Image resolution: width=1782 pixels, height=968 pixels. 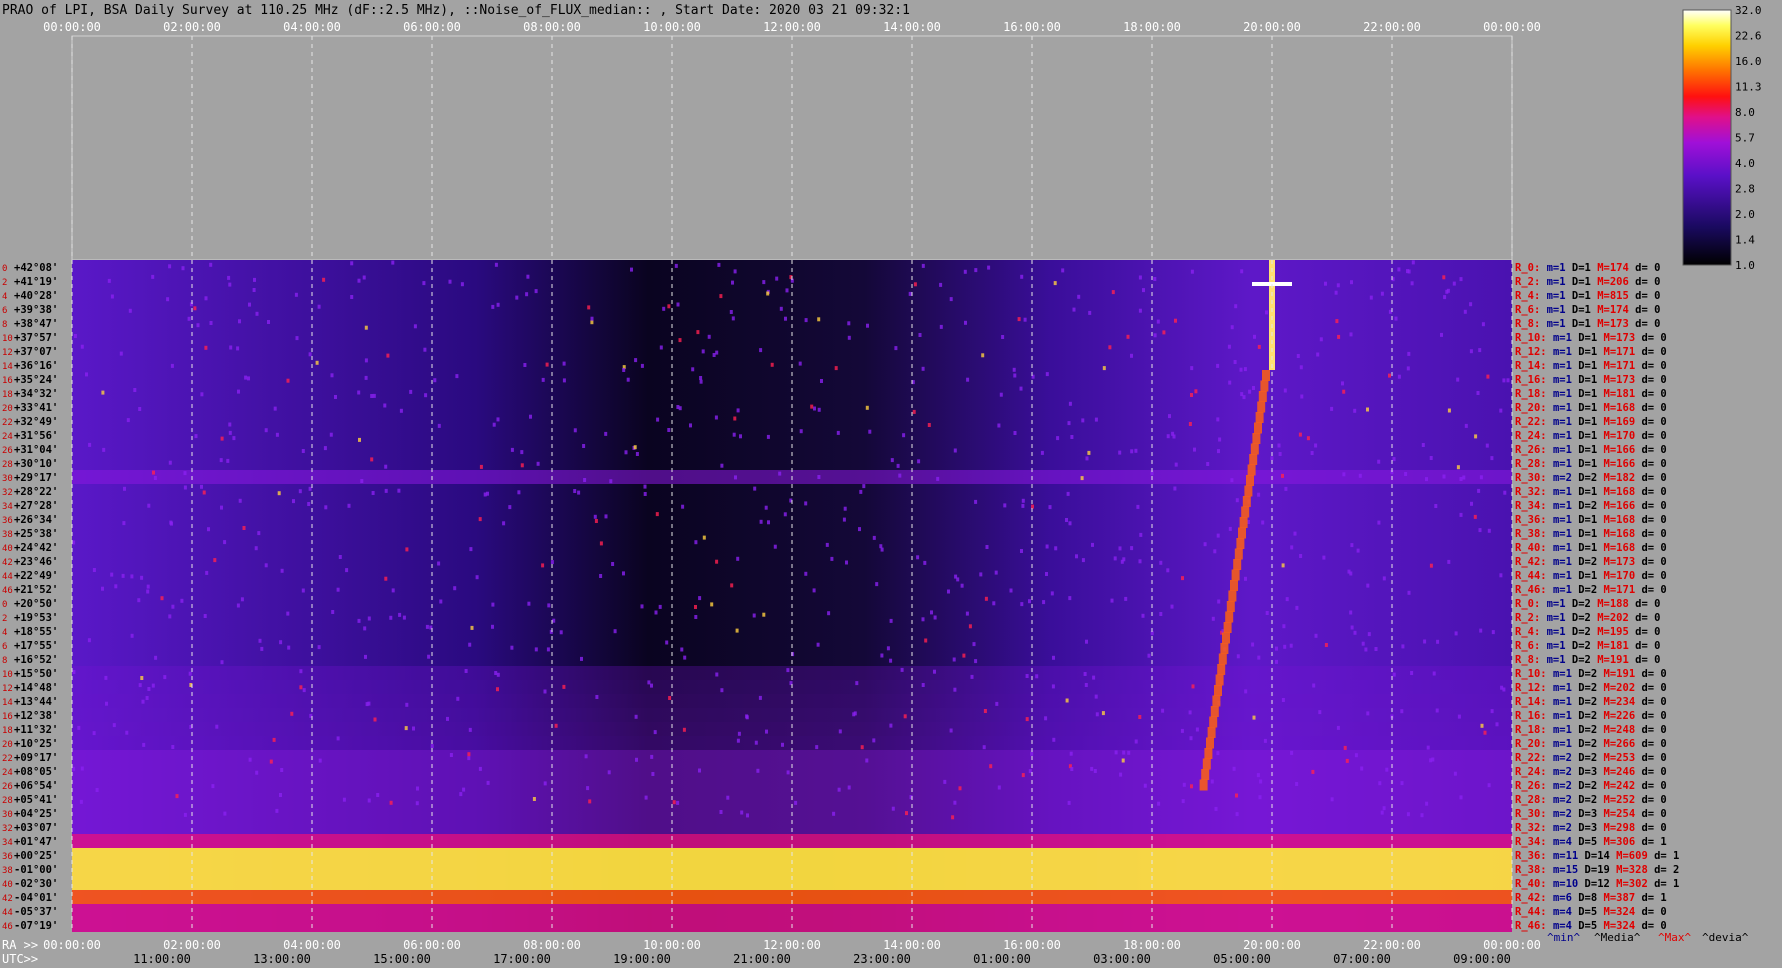 What do you see at coordinates (20, 945) in the screenshot?
I see `ra-axis-prefix: RA >>` at bounding box center [20, 945].